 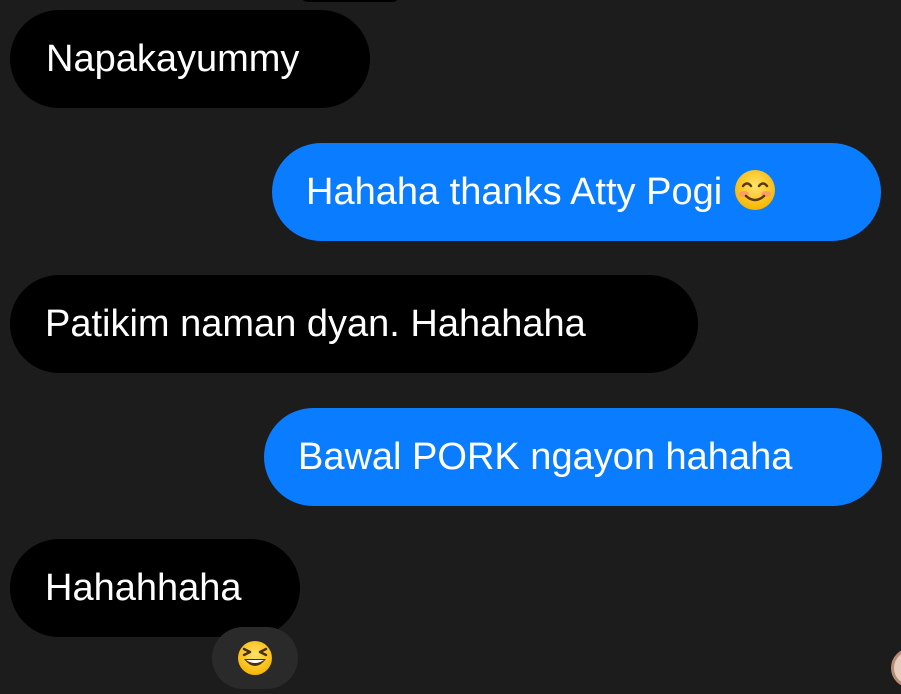 I want to click on avatar, so click(x=896, y=668).